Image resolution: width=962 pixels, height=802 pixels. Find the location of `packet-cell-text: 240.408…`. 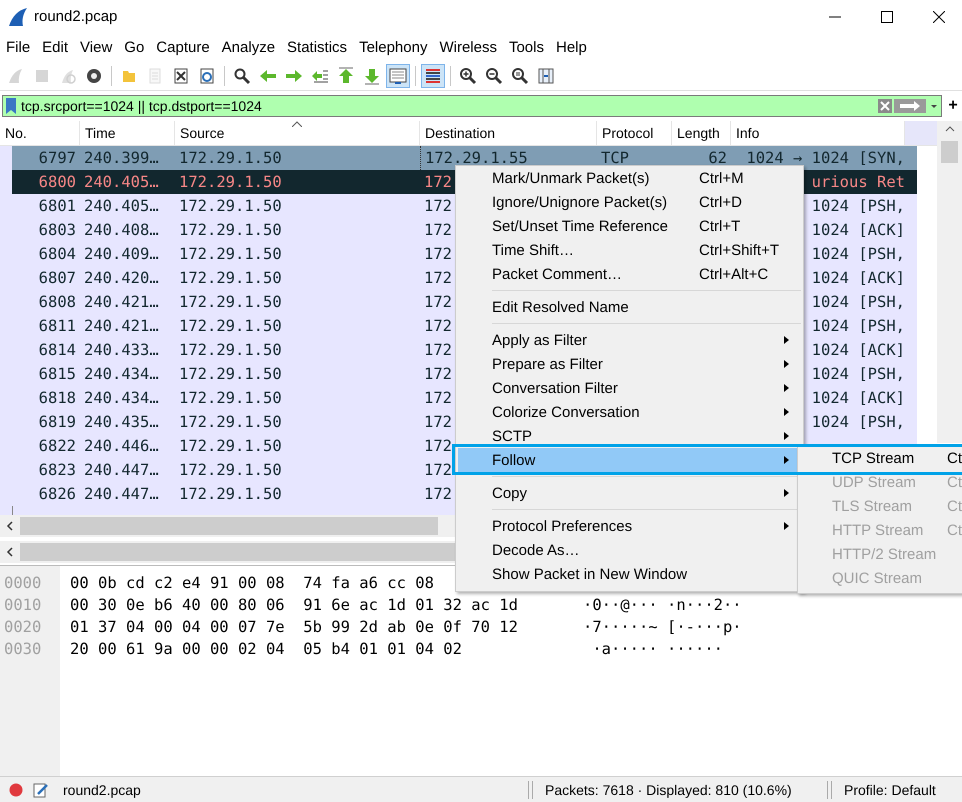

packet-cell-text: 240.408… is located at coordinates (121, 230).